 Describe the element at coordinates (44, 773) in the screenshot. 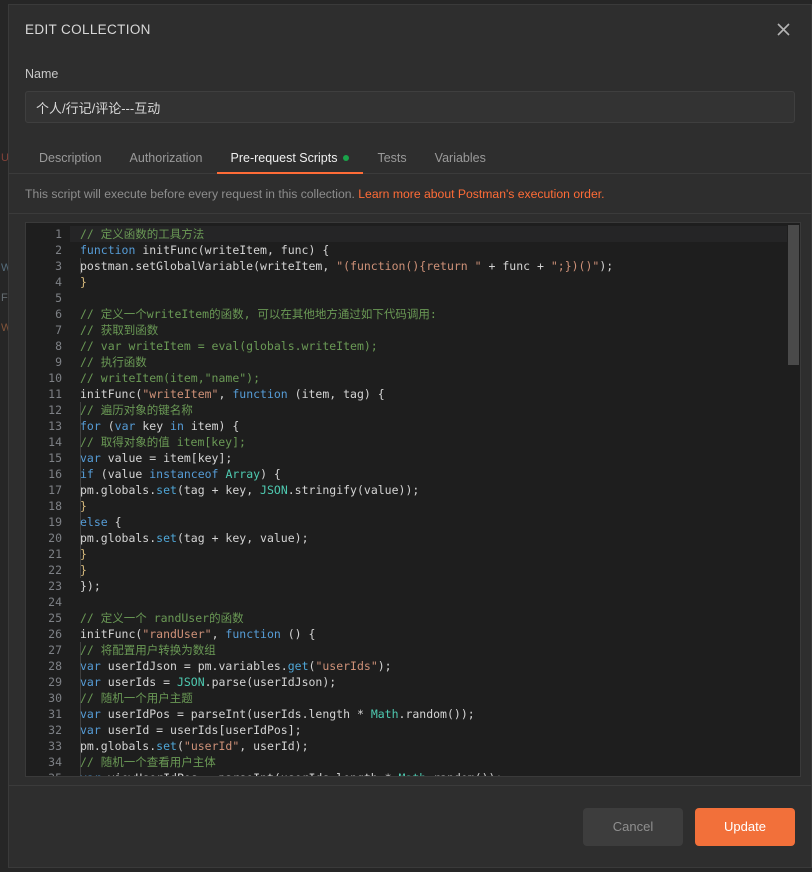

I see `line-number: 35` at that location.